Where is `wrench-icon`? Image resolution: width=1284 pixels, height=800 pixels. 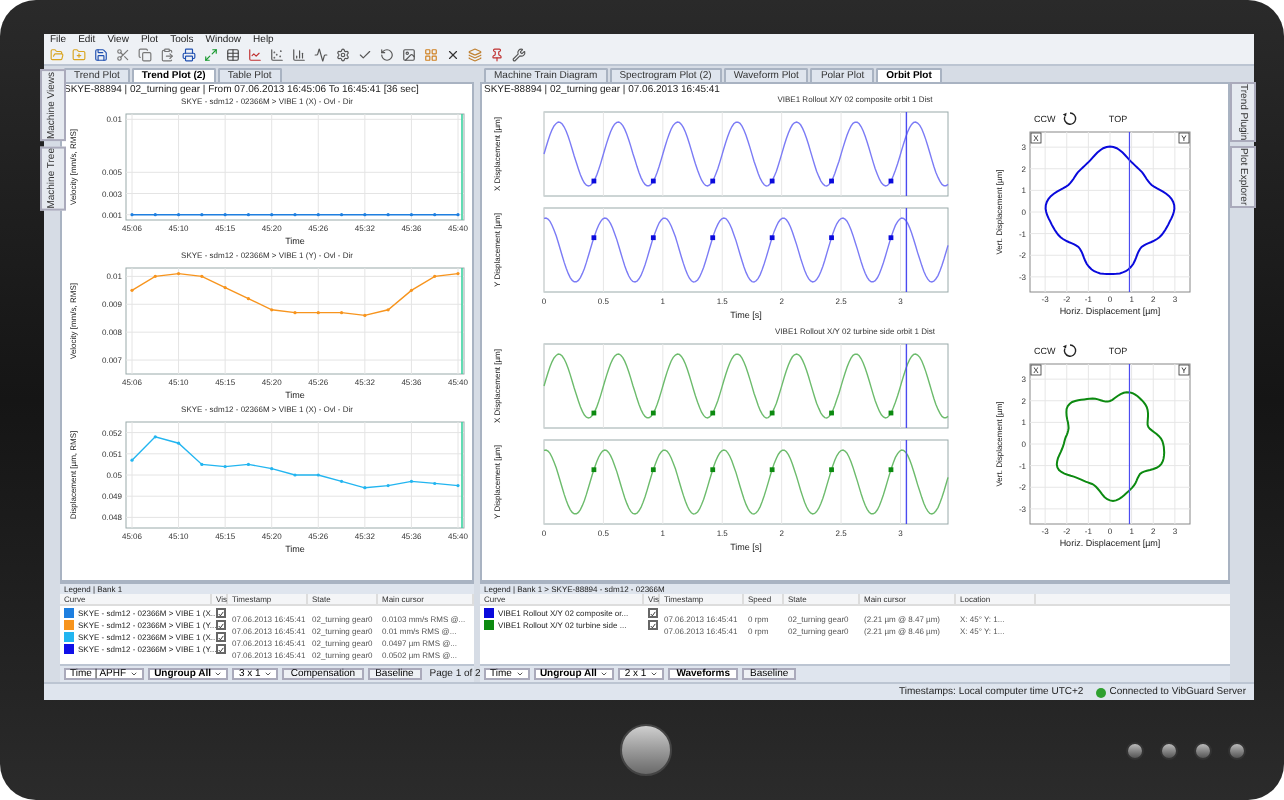
wrench-icon is located at coordinates (519, 55).